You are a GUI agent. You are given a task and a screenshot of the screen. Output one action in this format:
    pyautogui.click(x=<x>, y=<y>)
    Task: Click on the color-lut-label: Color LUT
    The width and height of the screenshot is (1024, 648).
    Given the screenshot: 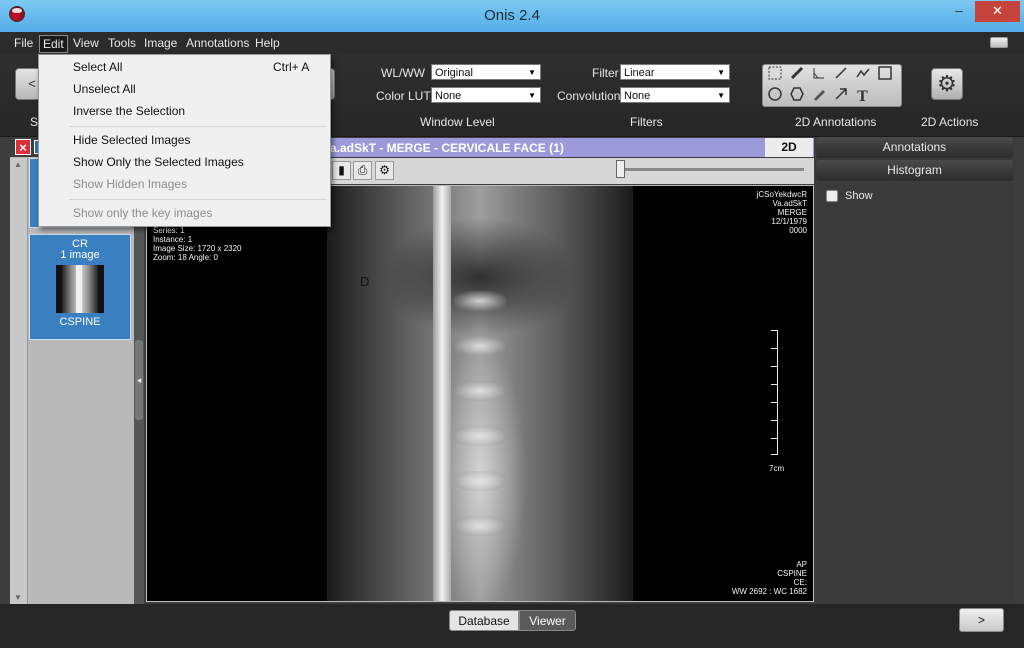 What is the action you would take?
    pyautogui.click(x=403, y=96)
    